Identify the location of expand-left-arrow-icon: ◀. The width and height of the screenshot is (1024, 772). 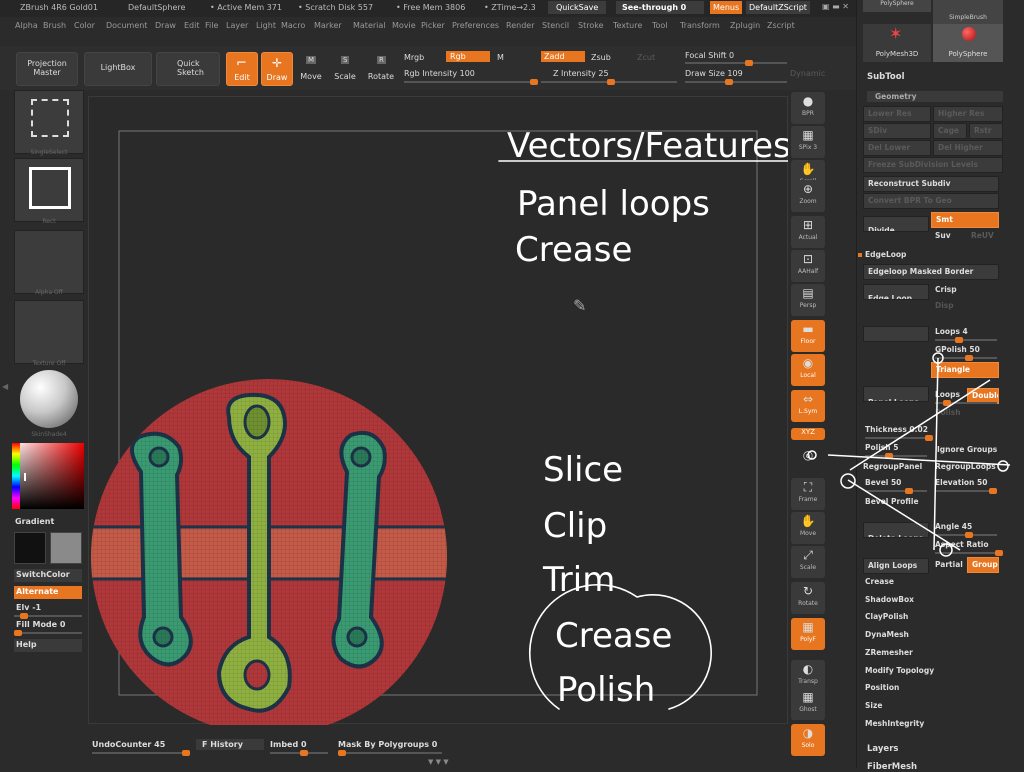
(5, 386).